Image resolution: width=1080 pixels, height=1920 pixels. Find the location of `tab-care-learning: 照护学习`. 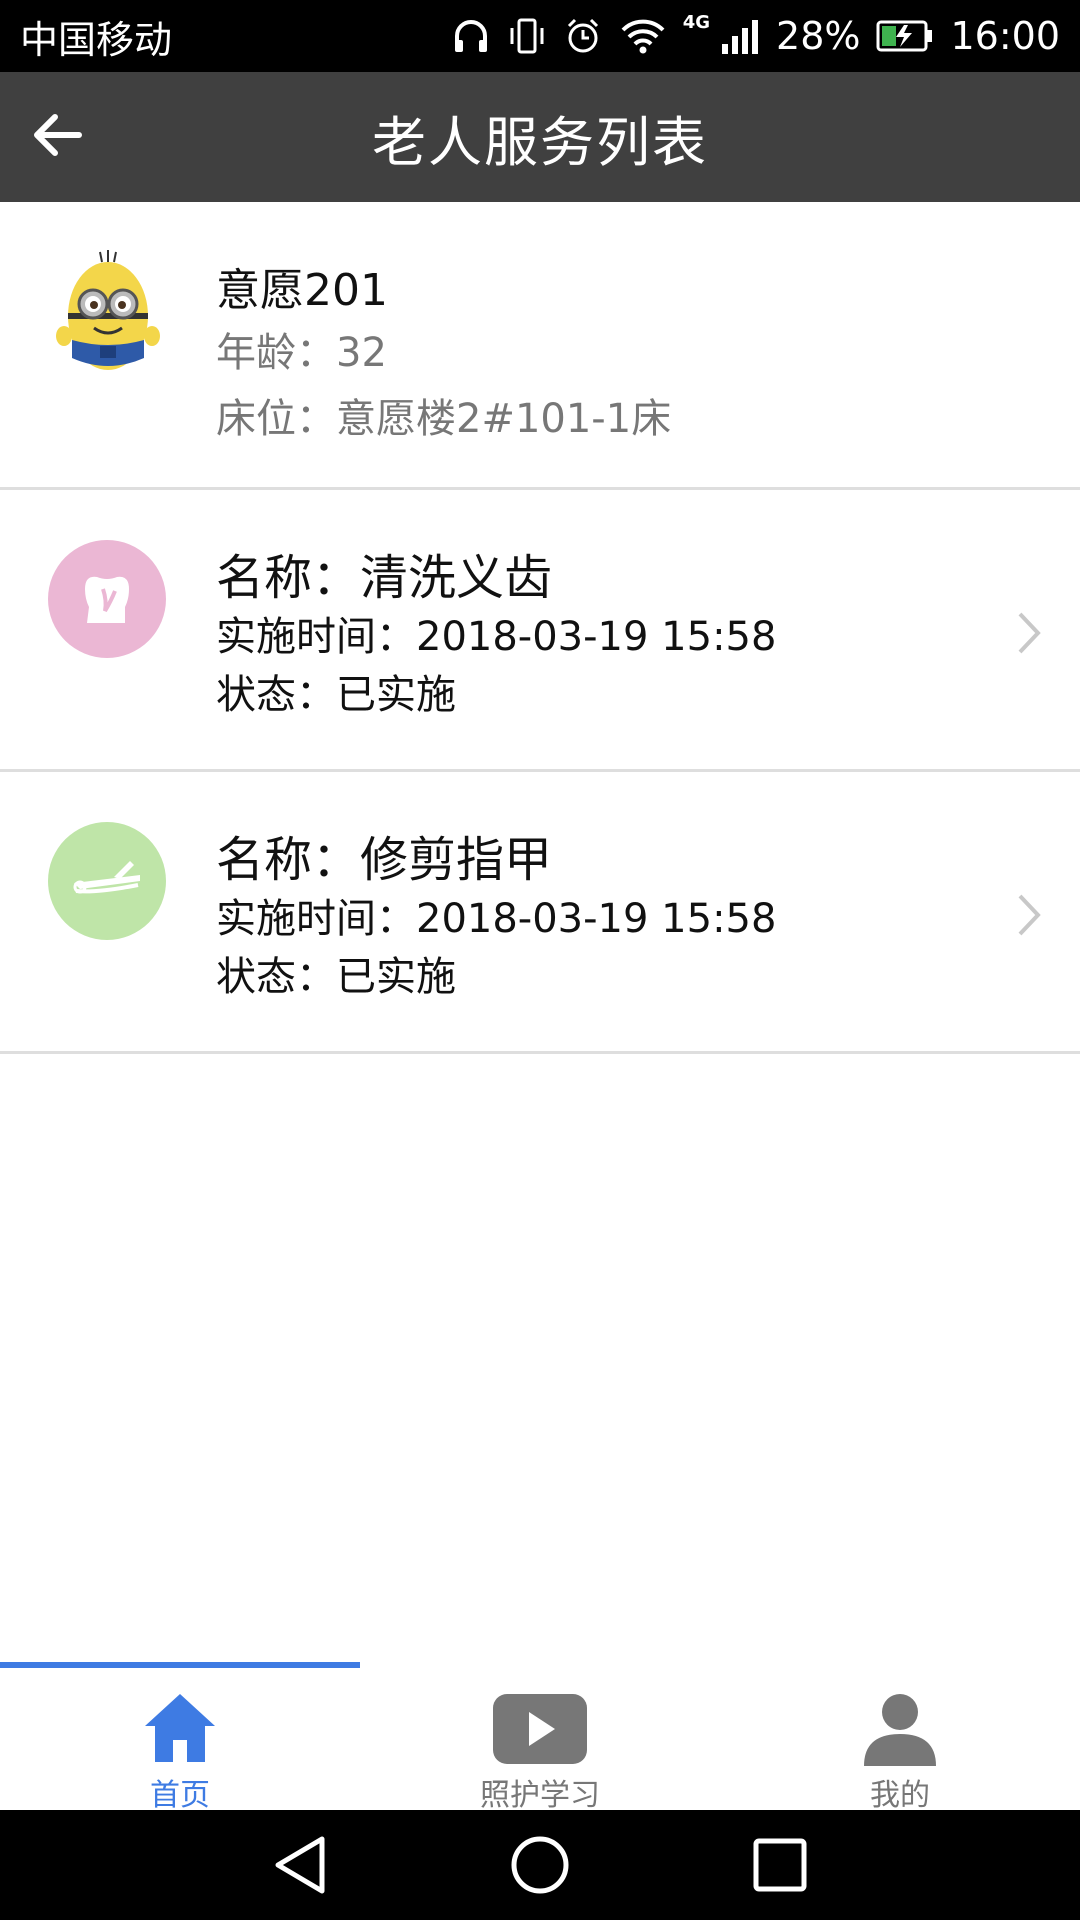

tab-care-learning: 照护学习 is located at coordinates (540, 1740).